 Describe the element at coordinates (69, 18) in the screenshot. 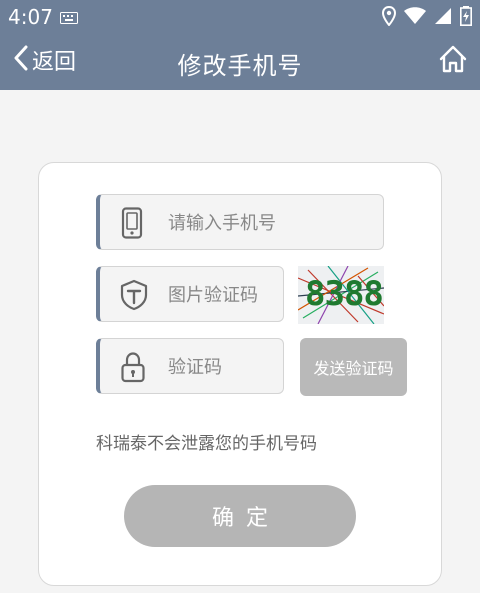

I see `keyboard-icon` at that location.